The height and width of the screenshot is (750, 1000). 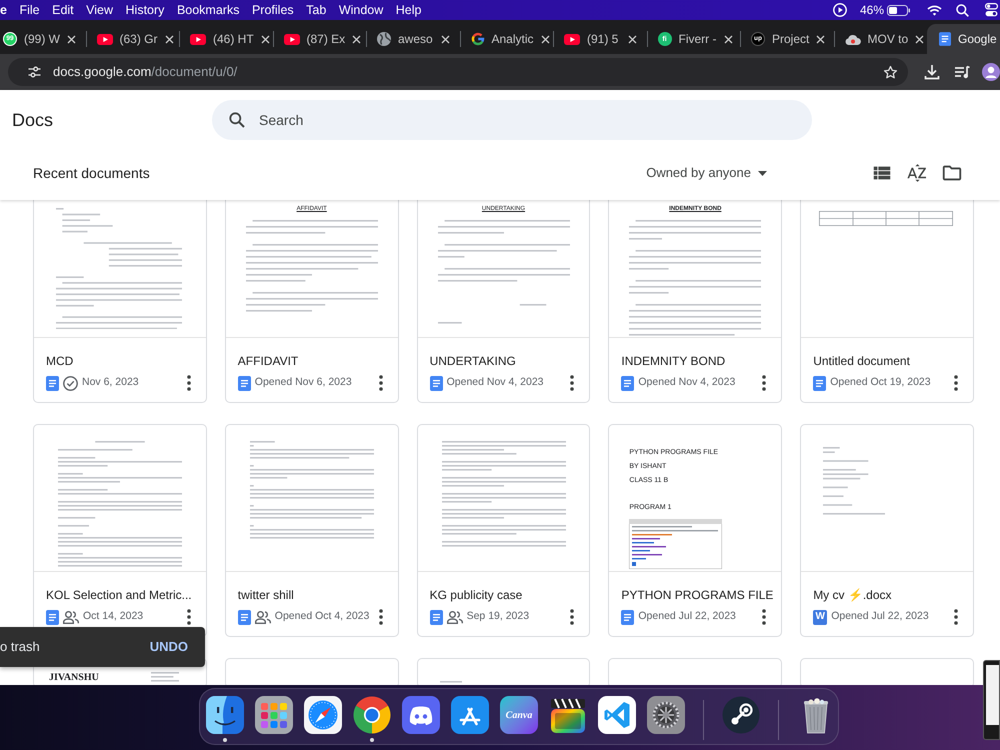 I want to click on document-date: Nov 6, 2023, so click(x=110, y=382).